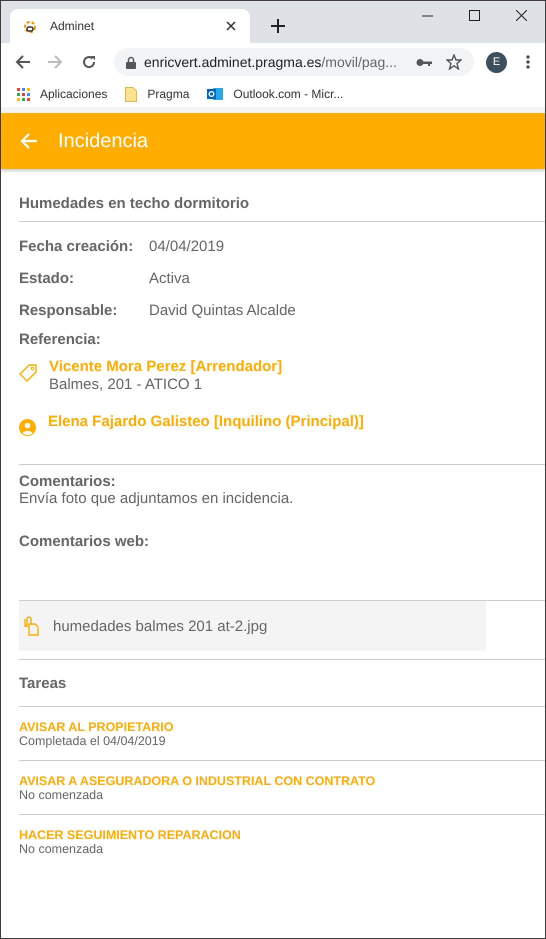  Describe the element at coordinates (60, 339) in the screenshot. I see `field-label: Referencia:` at that location.